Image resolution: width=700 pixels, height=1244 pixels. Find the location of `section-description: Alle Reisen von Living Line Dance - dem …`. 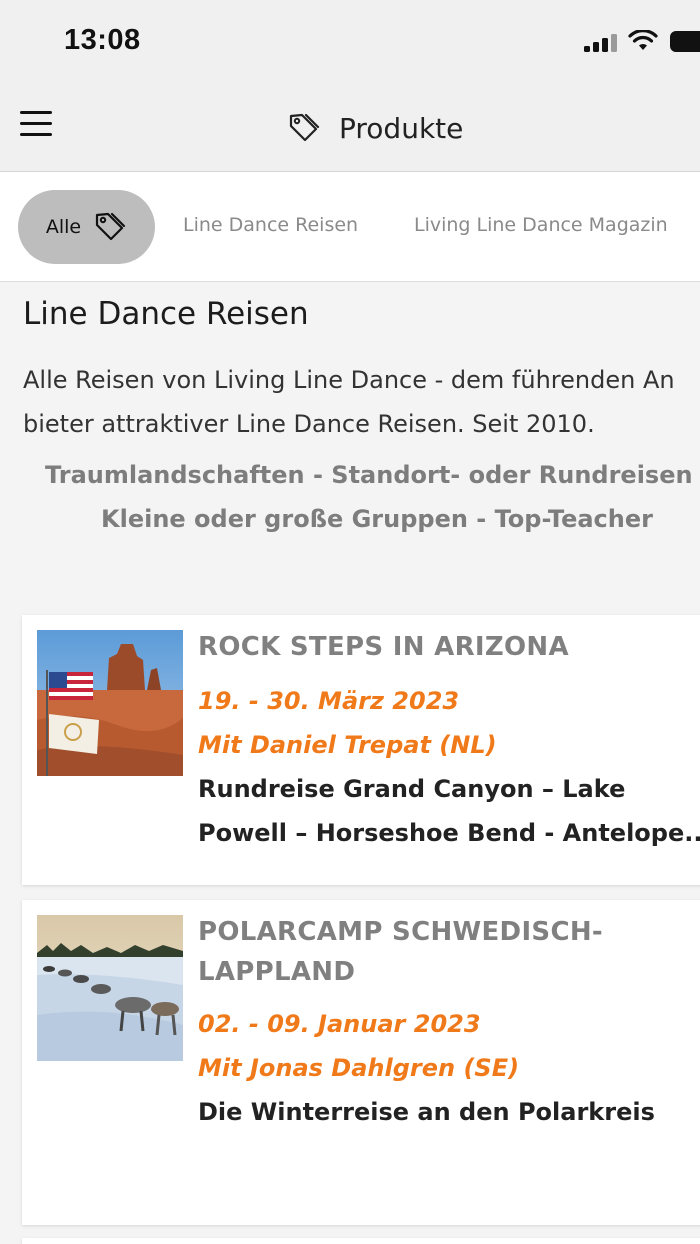

section-description: Alle Reisen von Living Line Dance - dem … is located at coordinates (361, 402).